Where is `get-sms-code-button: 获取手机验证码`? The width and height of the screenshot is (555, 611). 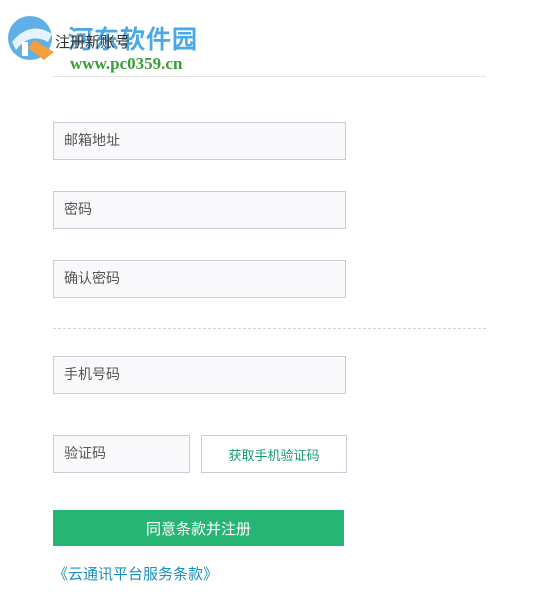
get-sms-code-button: 获取手机验证码 is located at coordinates (274, 454).